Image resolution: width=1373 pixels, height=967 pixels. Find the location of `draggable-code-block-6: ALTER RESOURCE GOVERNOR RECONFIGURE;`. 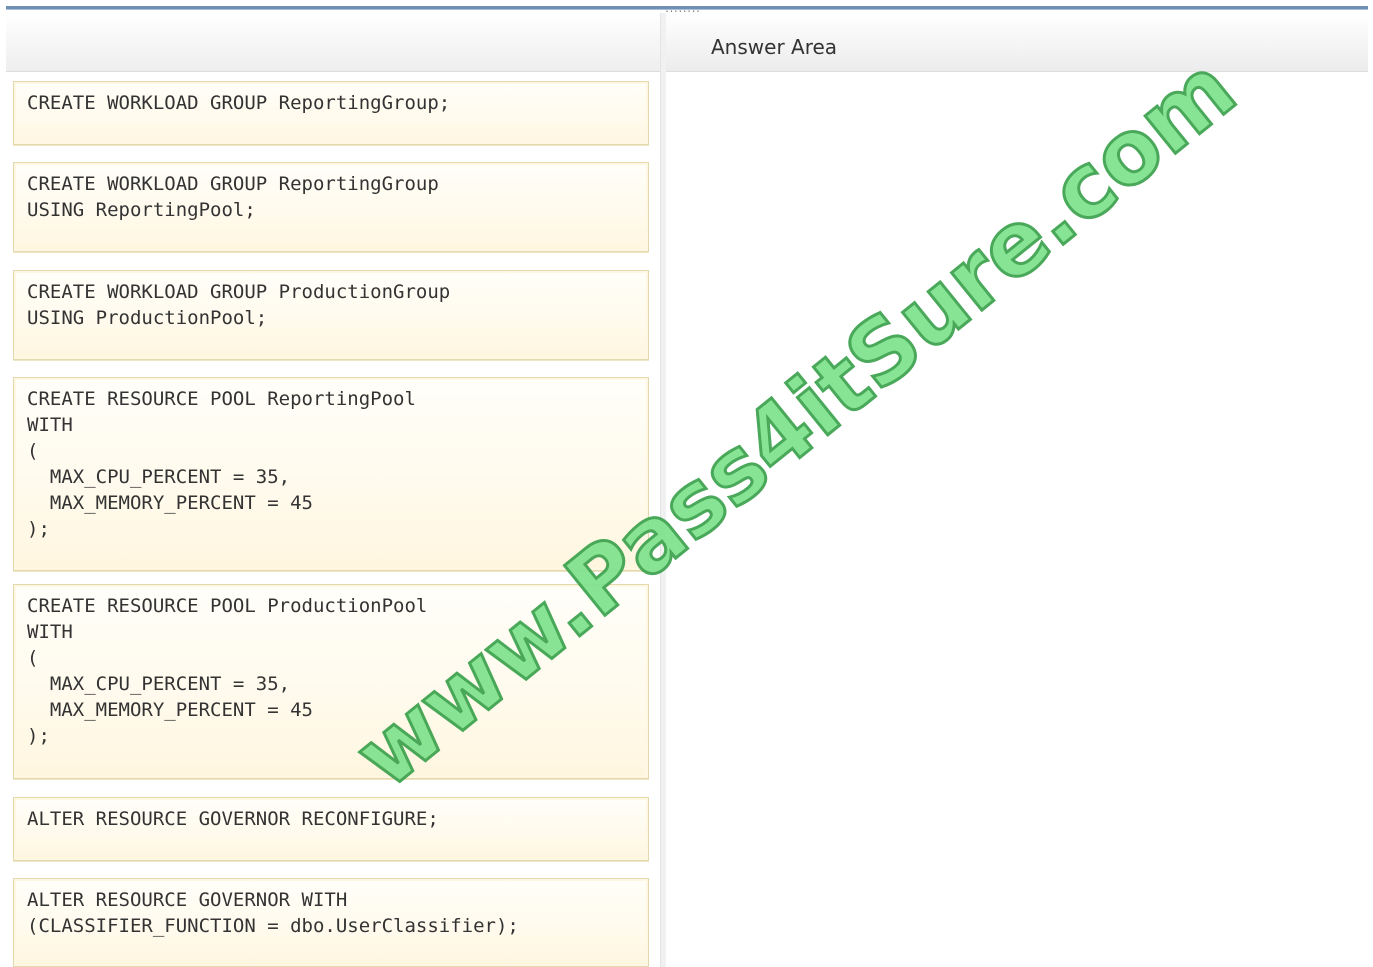

draggable-code-block-6: ALTER RESOURCE GOVERNOR RECONFIGURE; is located at coordinates (331, 829).